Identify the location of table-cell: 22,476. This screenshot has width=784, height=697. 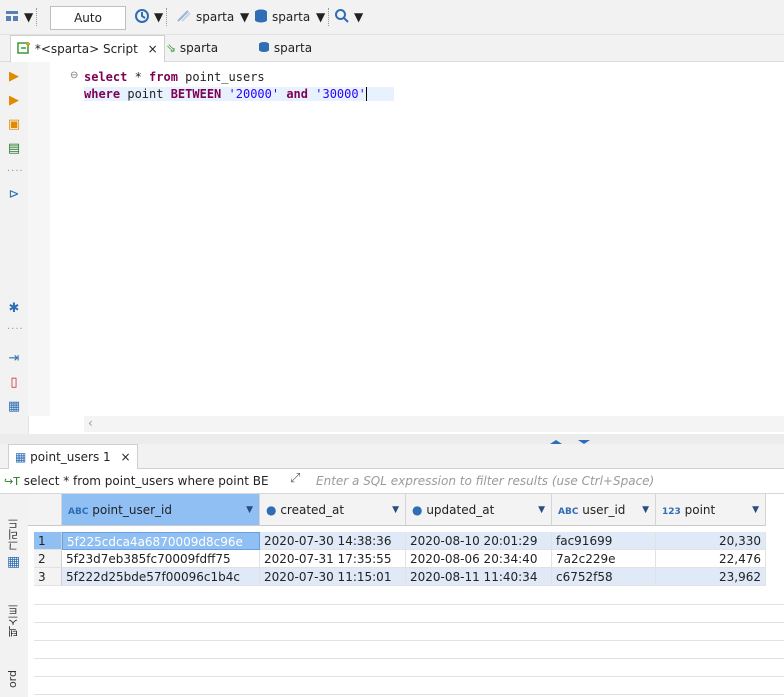
(711, 559).